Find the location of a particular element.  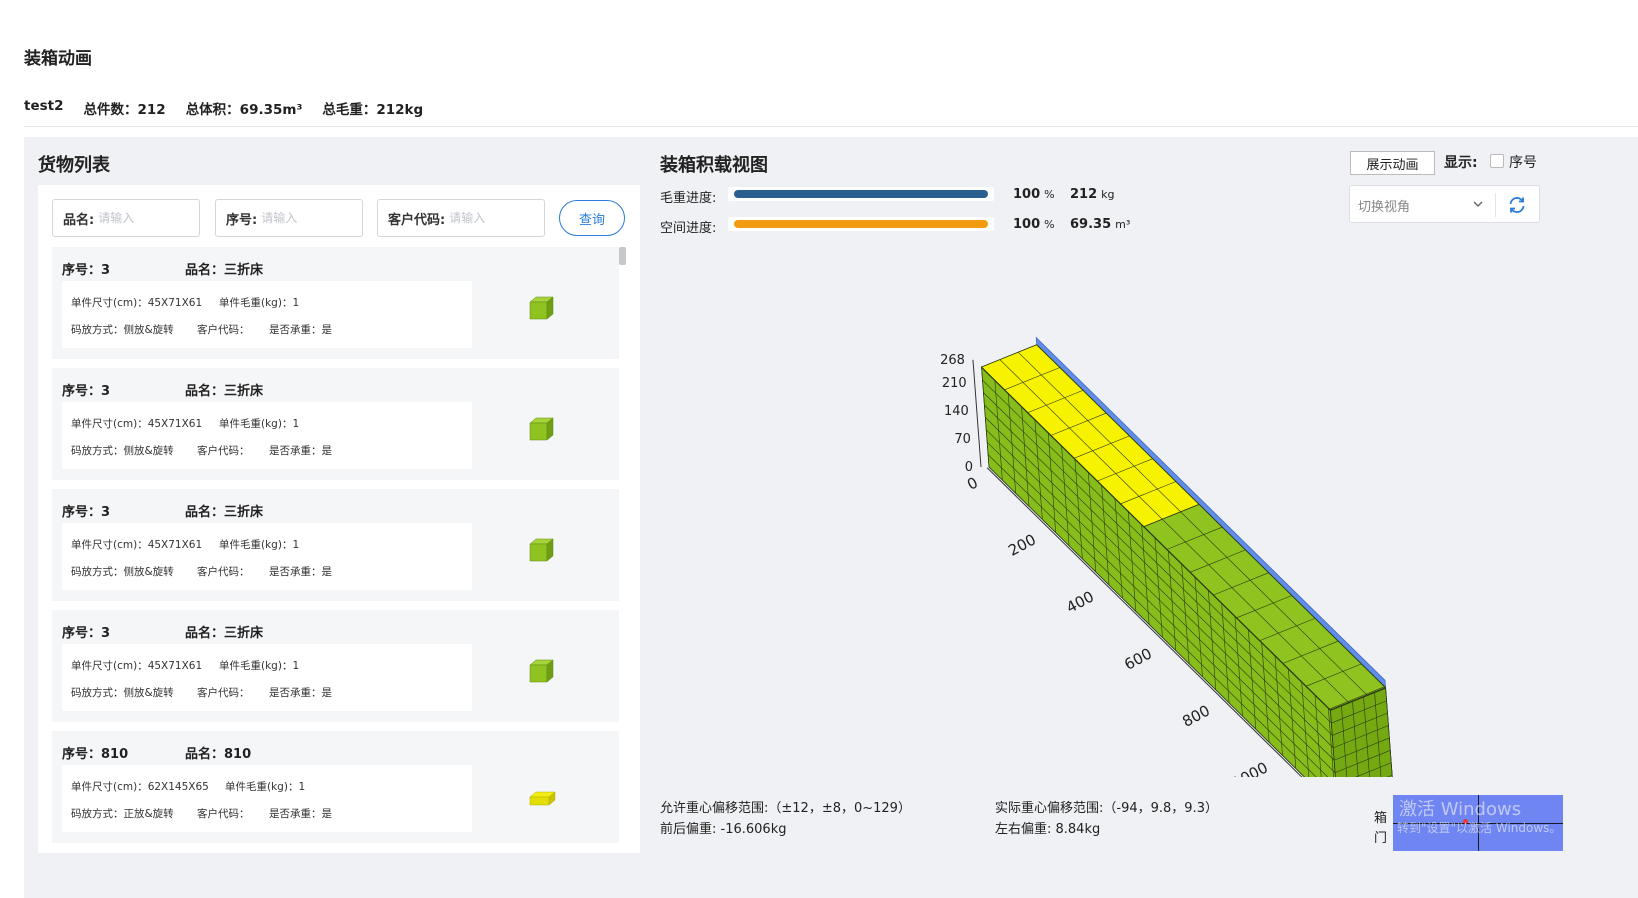

height-tick-label: 268 is located at coordinates (952, 360).